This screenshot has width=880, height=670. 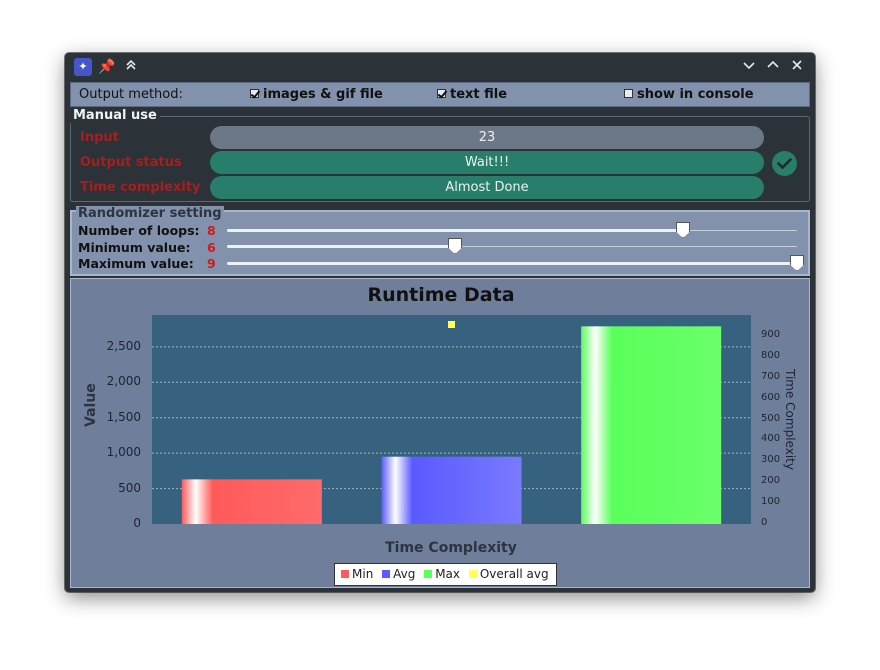 What do you see at coordinates (211, 247) in the screenshot?
I see `min-value: 6` at bounding box center [211, 247].